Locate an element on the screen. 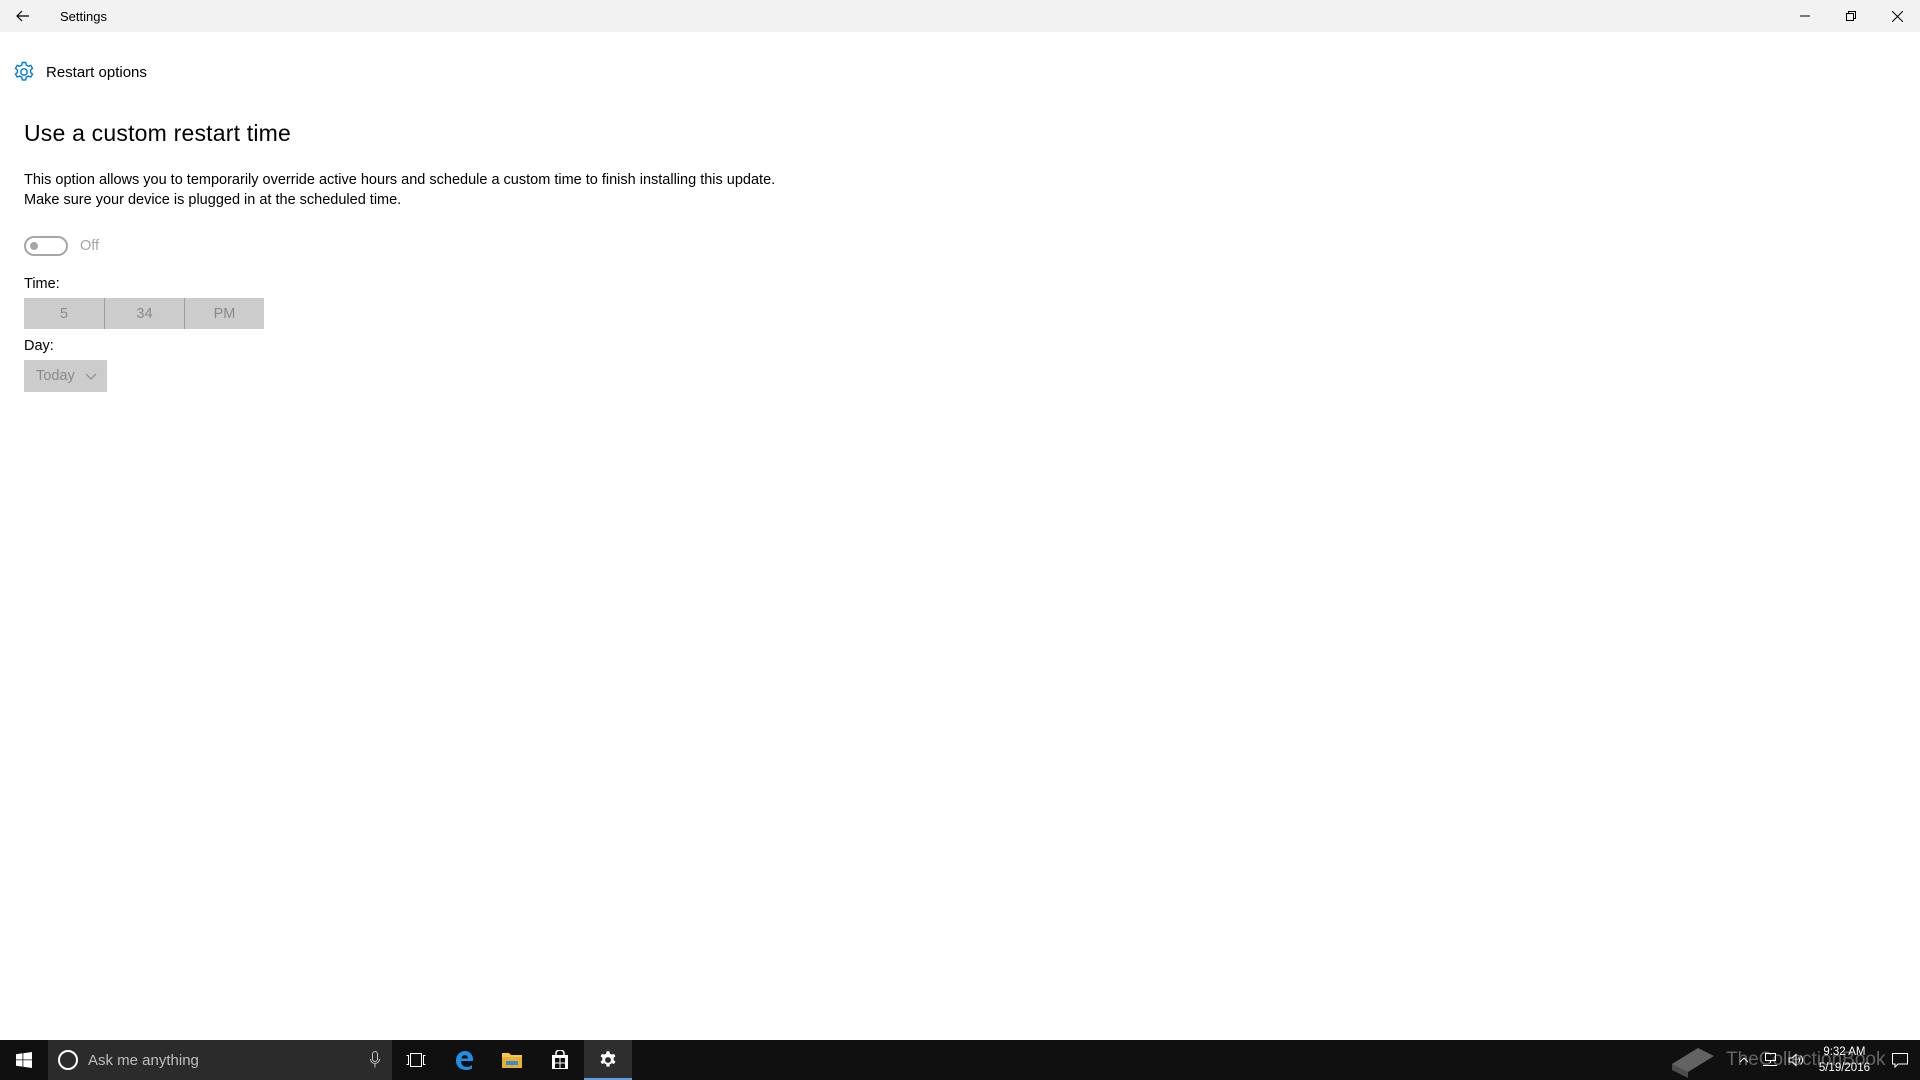 The width and height of the screenshot is (1920, 1080). minimize-icon is located at coordinates (1805, 16).